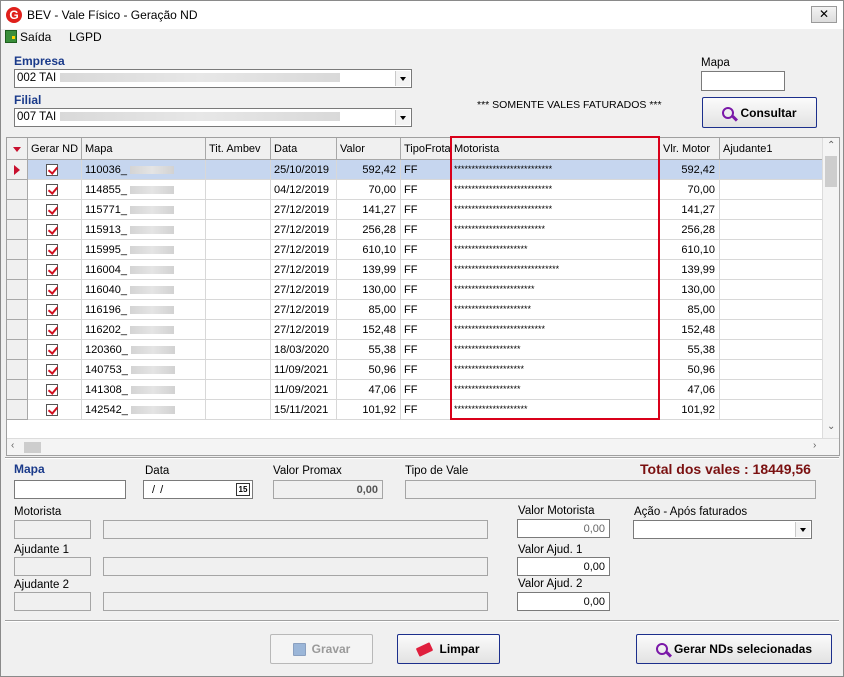  Describe the element at coordinates (734, 649) in the screenshot. I see `gerar-nds-button: Gerar NDs selecionadas` at that location.